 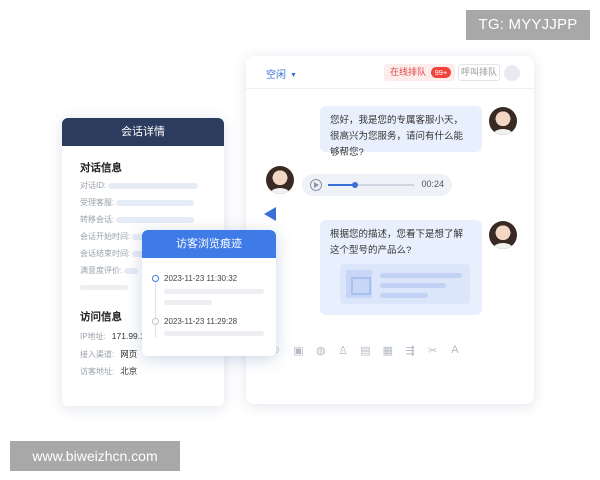 What do you see at coordinates (112, 336) in the screenshot?
I see `field-ip: IP地址: 171.99.1` at bounding box center [112, 336].